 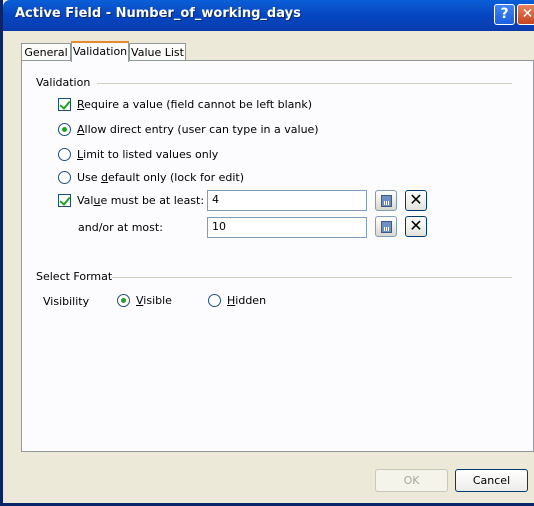 I want to click on min-value-label: Value must be at least:, so click(x=141, y=200).